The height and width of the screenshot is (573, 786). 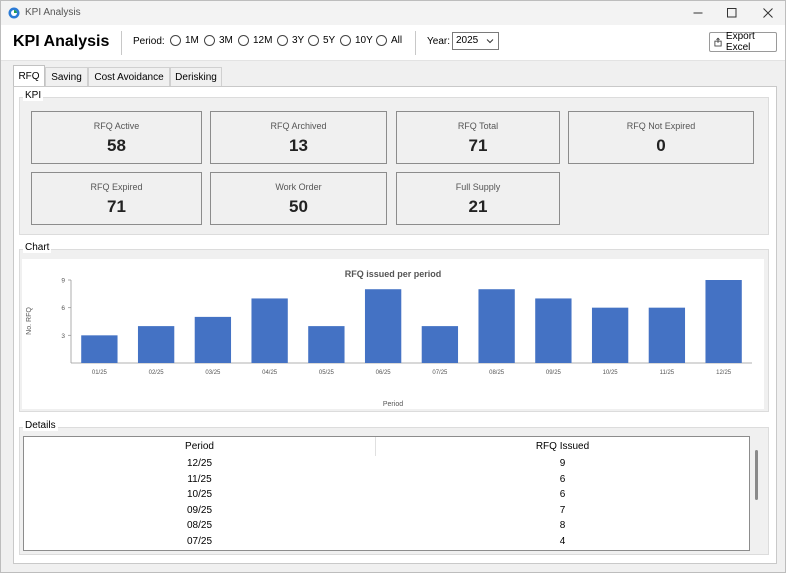 What do you see at coordinates (756, 475) in the screenshot?
I see `table-scrollbar` at bounding box center [756, 475].